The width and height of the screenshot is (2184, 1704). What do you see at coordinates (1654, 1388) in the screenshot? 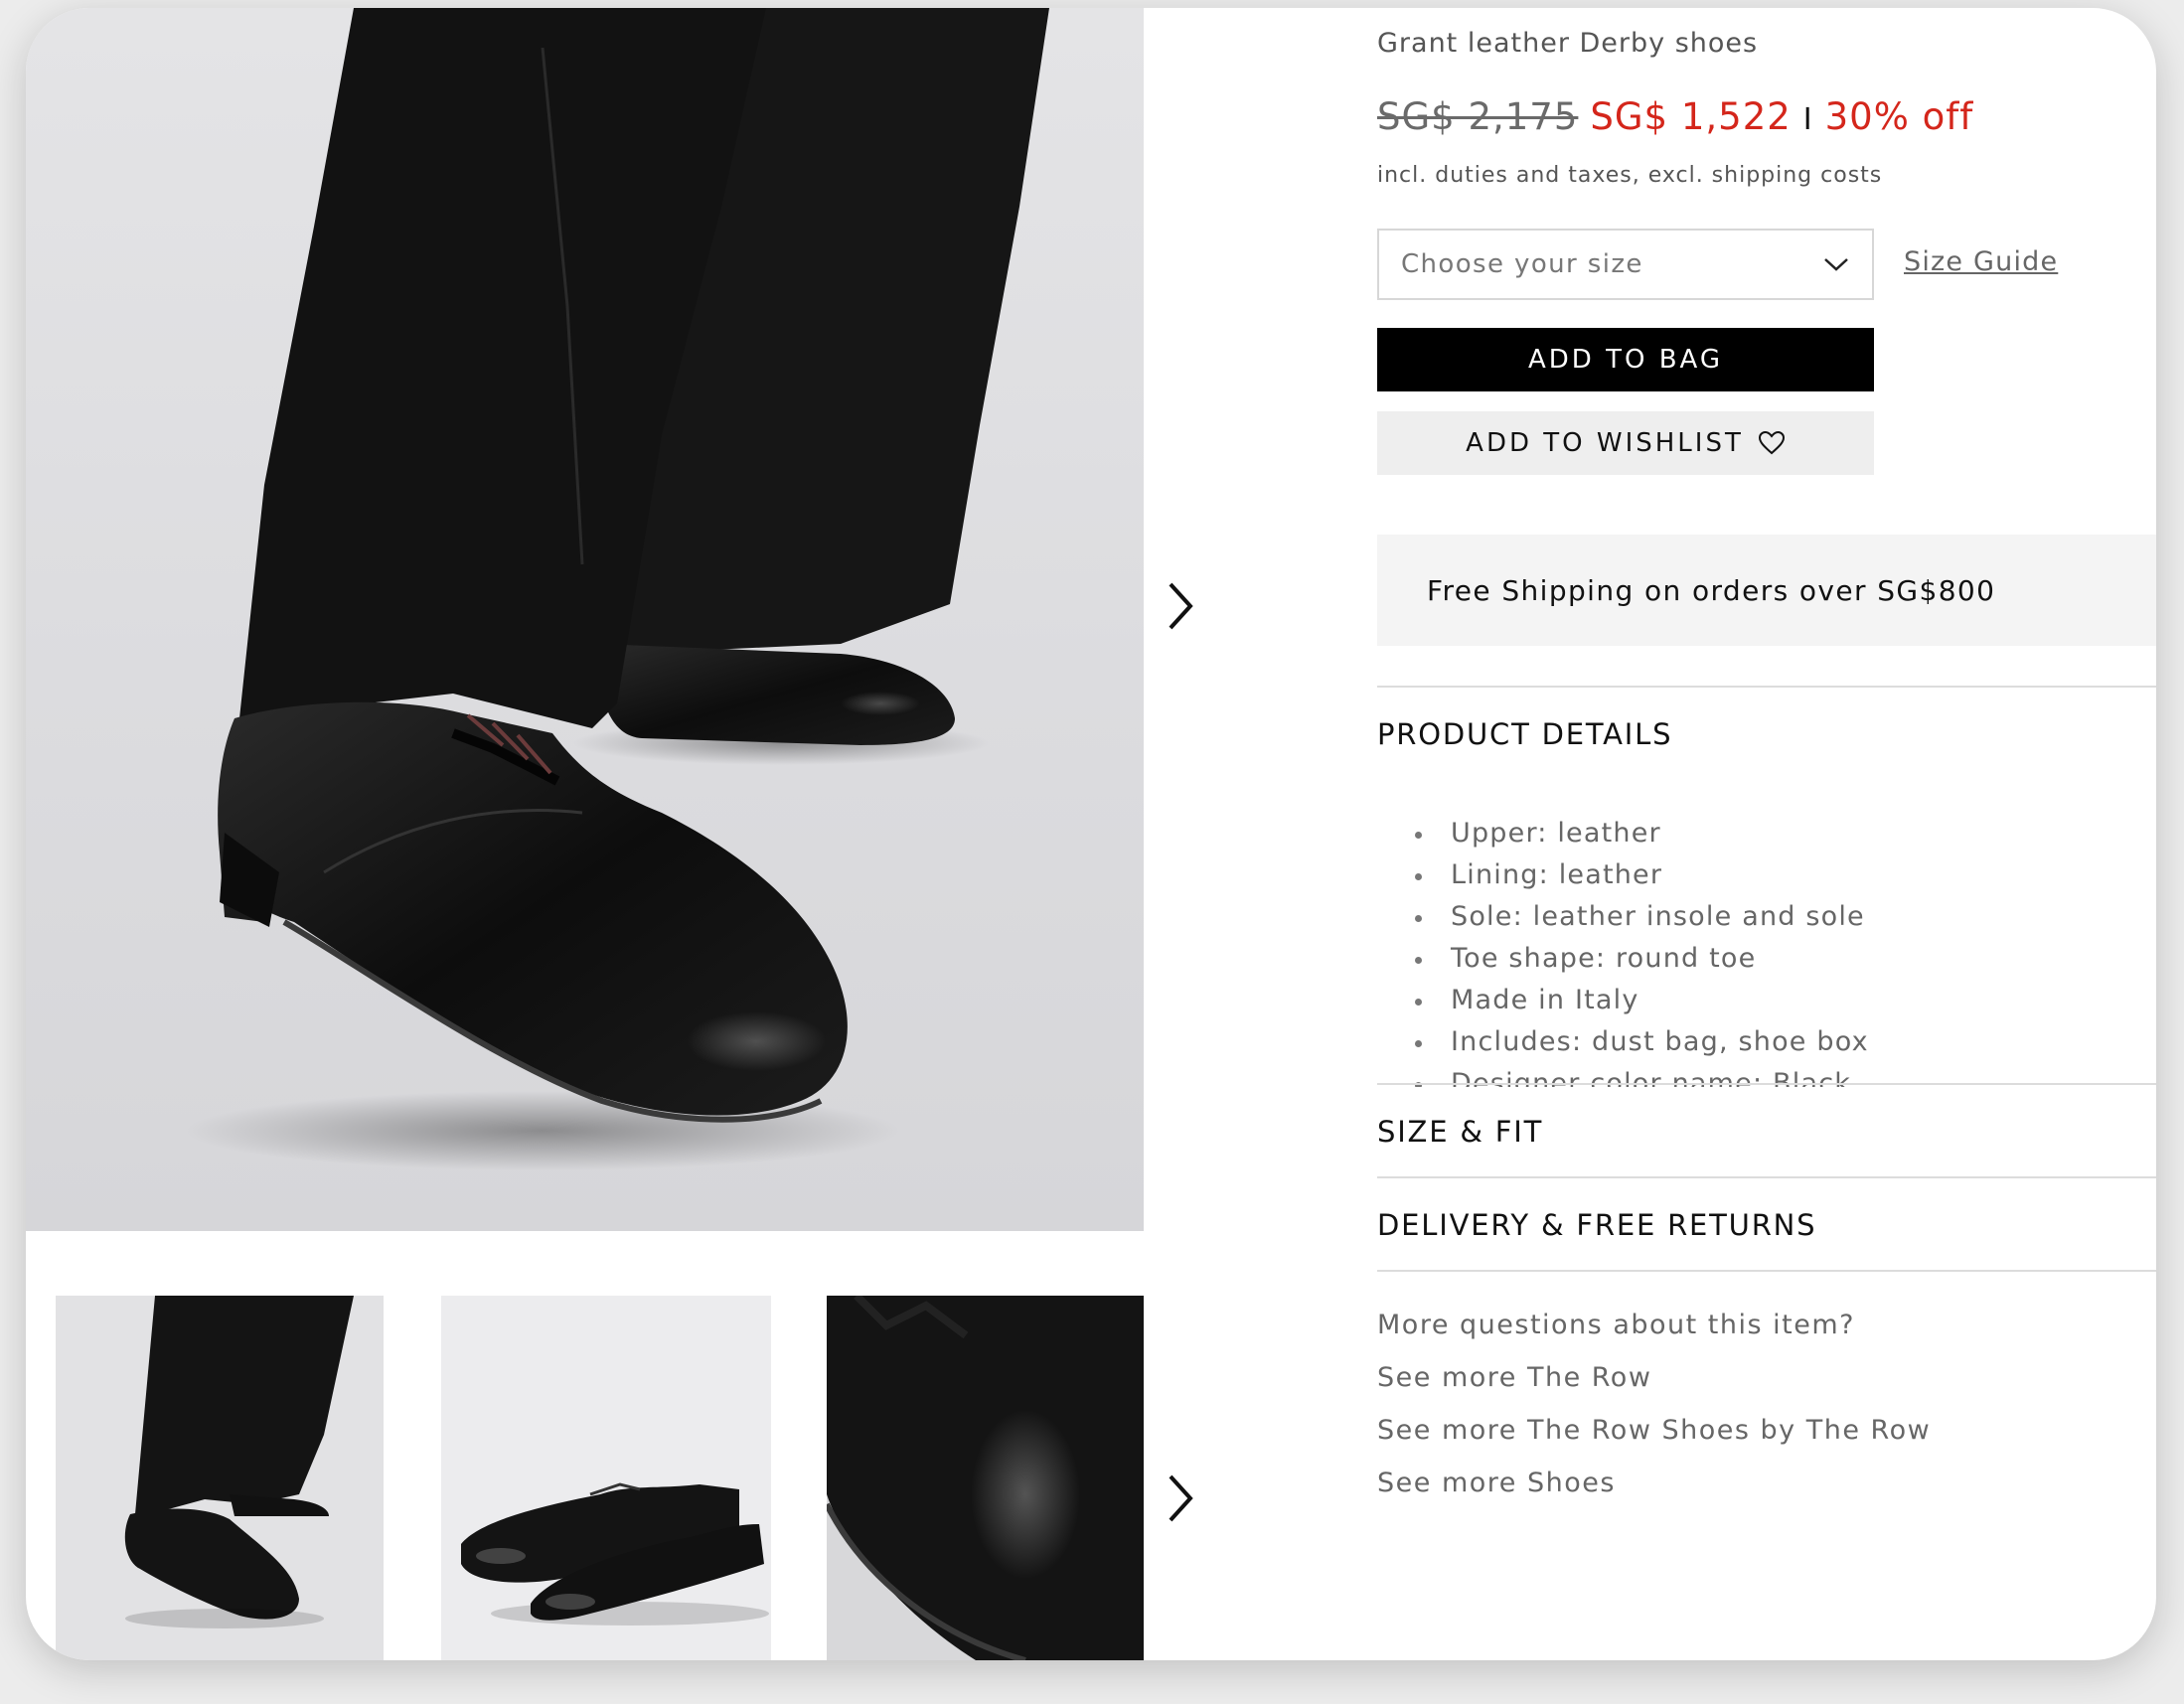
I see `see-more-brand-link: See more The Row` at bounding box center [1654, 1388].